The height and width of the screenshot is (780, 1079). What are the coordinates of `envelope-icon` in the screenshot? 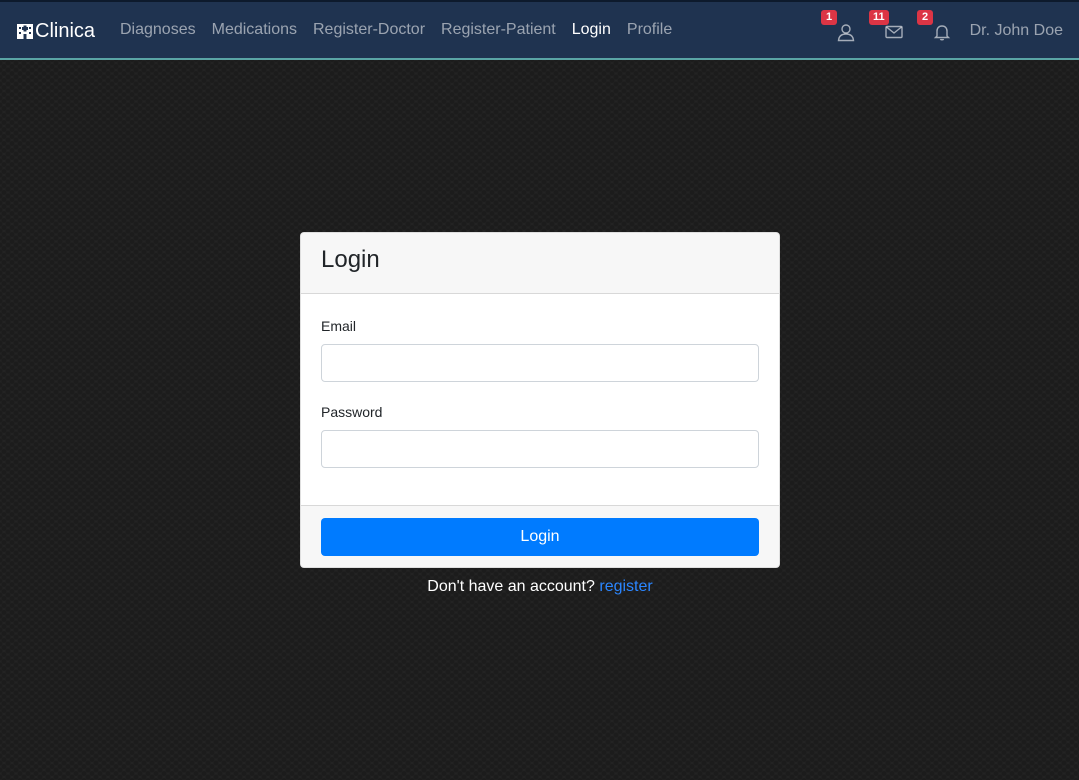 It's located at (894, 32).